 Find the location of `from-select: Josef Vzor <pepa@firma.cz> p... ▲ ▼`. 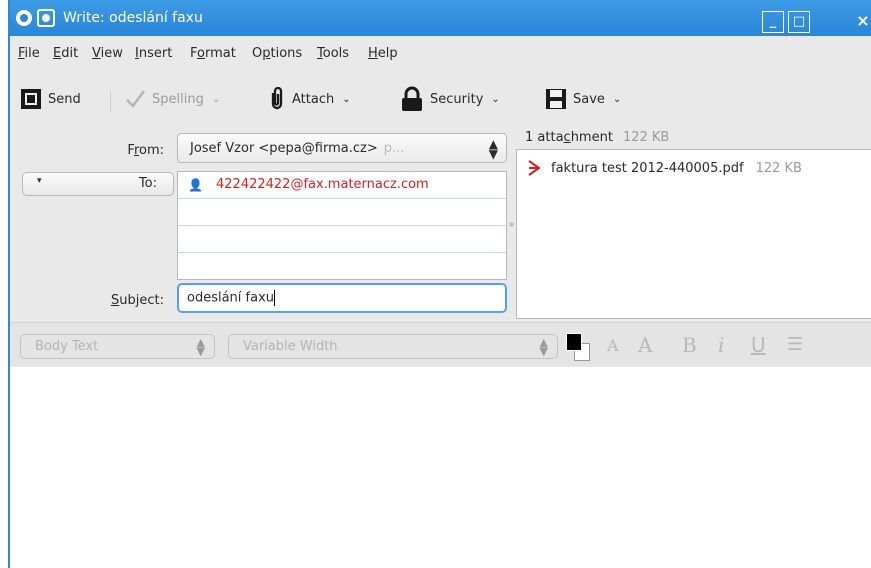

from-select: Josef Vzor <pepa@firma.cz> p... ▲ ▼ is located at coordinates (342, 148).